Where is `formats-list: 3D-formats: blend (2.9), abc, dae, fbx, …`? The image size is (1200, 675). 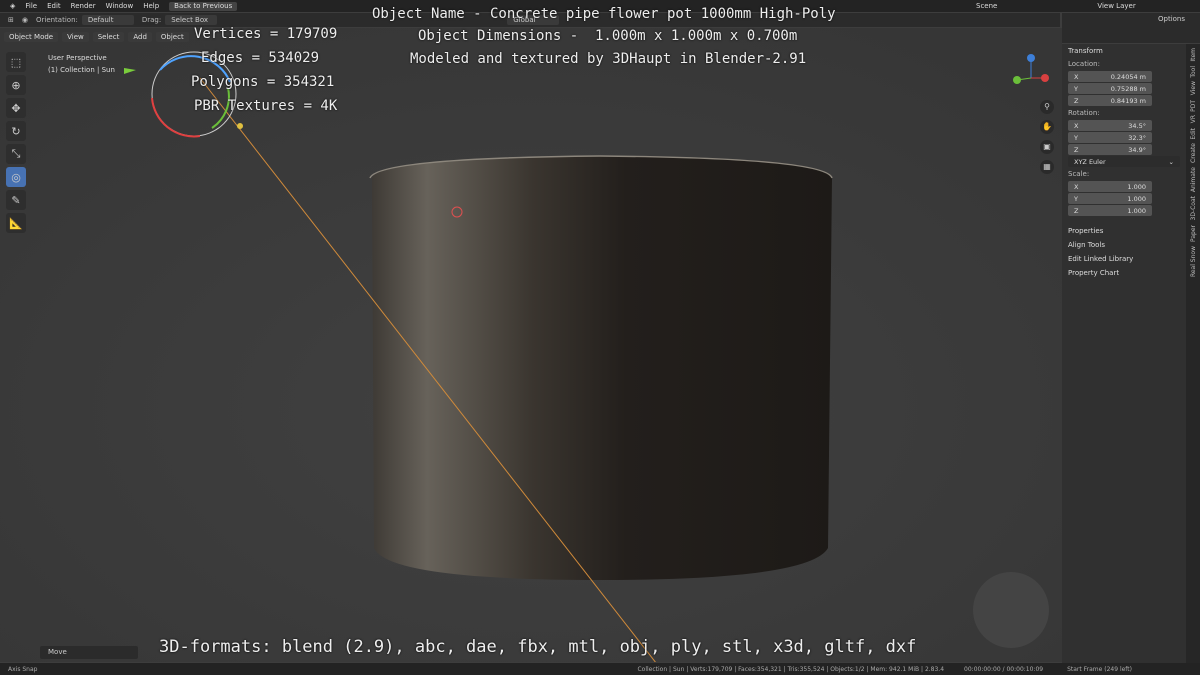 formats-list: 3D-formats: blend (2.9), abc, dae, fbx, … is located at coordinates (538, 647).